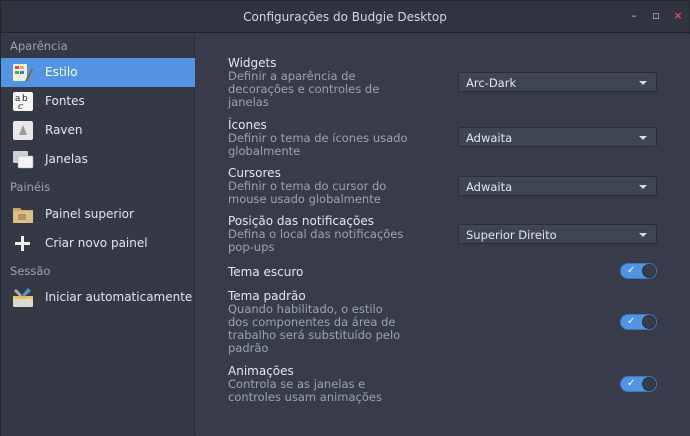 This screenshot has width=690, height=436. I want to click on sidebar-item-windows: Janelas, so click(98, 159).